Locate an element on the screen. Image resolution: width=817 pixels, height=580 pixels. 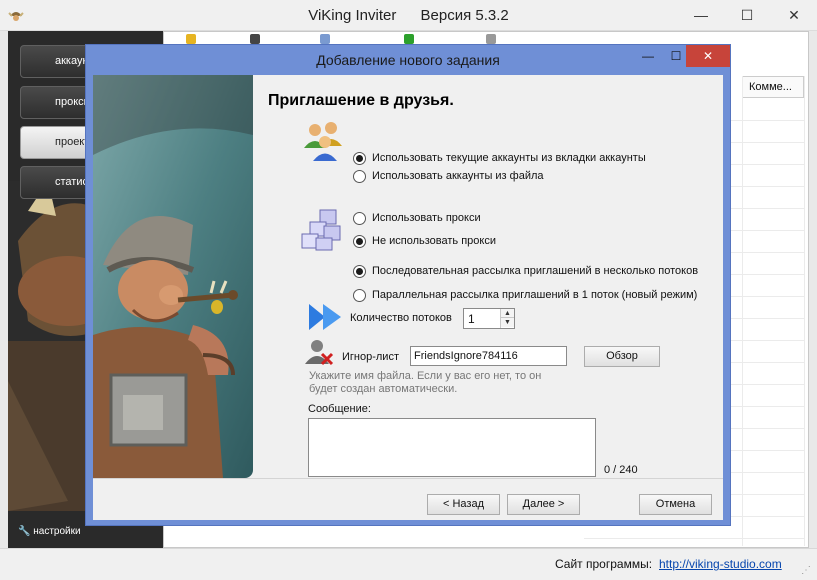
ignore-list-input: FriendsIgnore784116 is located at coordinates (488, 356).